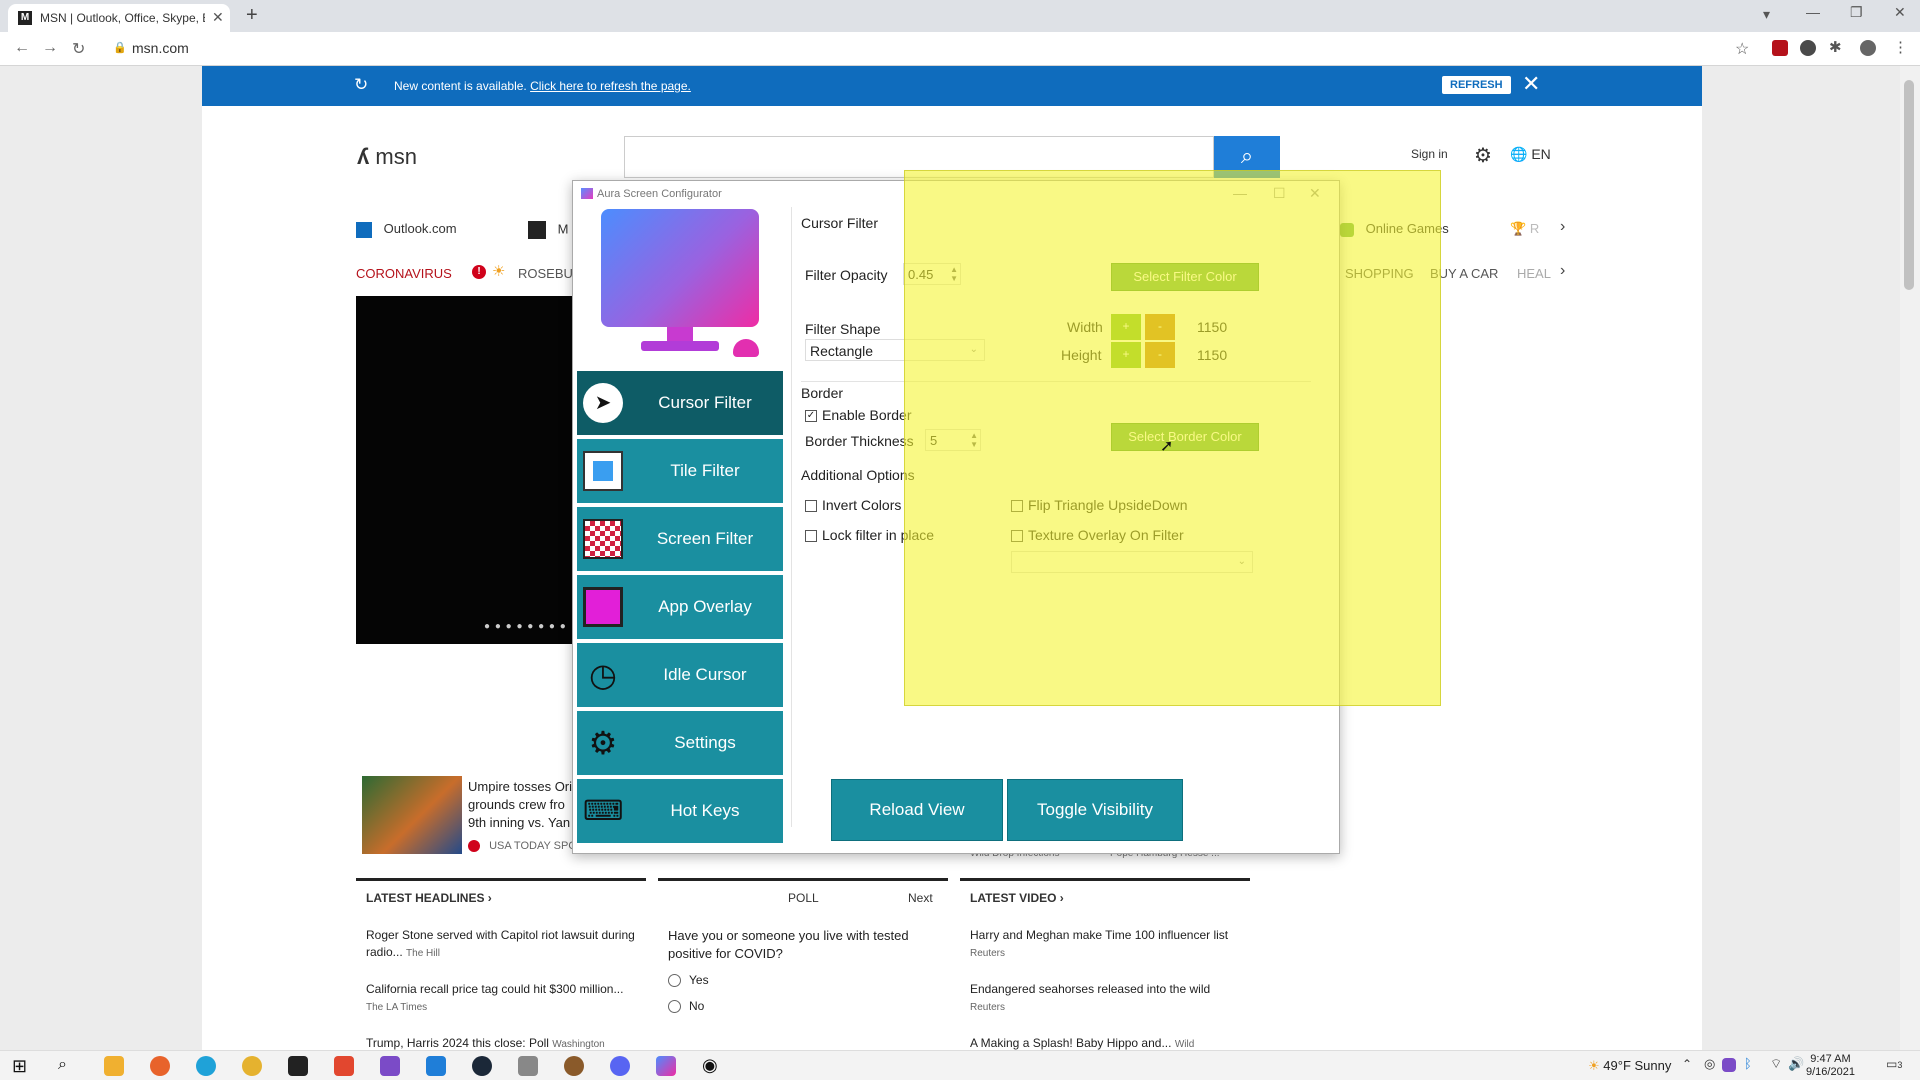  What do you see at coordinates (528, 1066) in the screenshot?
I see `mouse-app-icon` at bounding box center [528, 1066].